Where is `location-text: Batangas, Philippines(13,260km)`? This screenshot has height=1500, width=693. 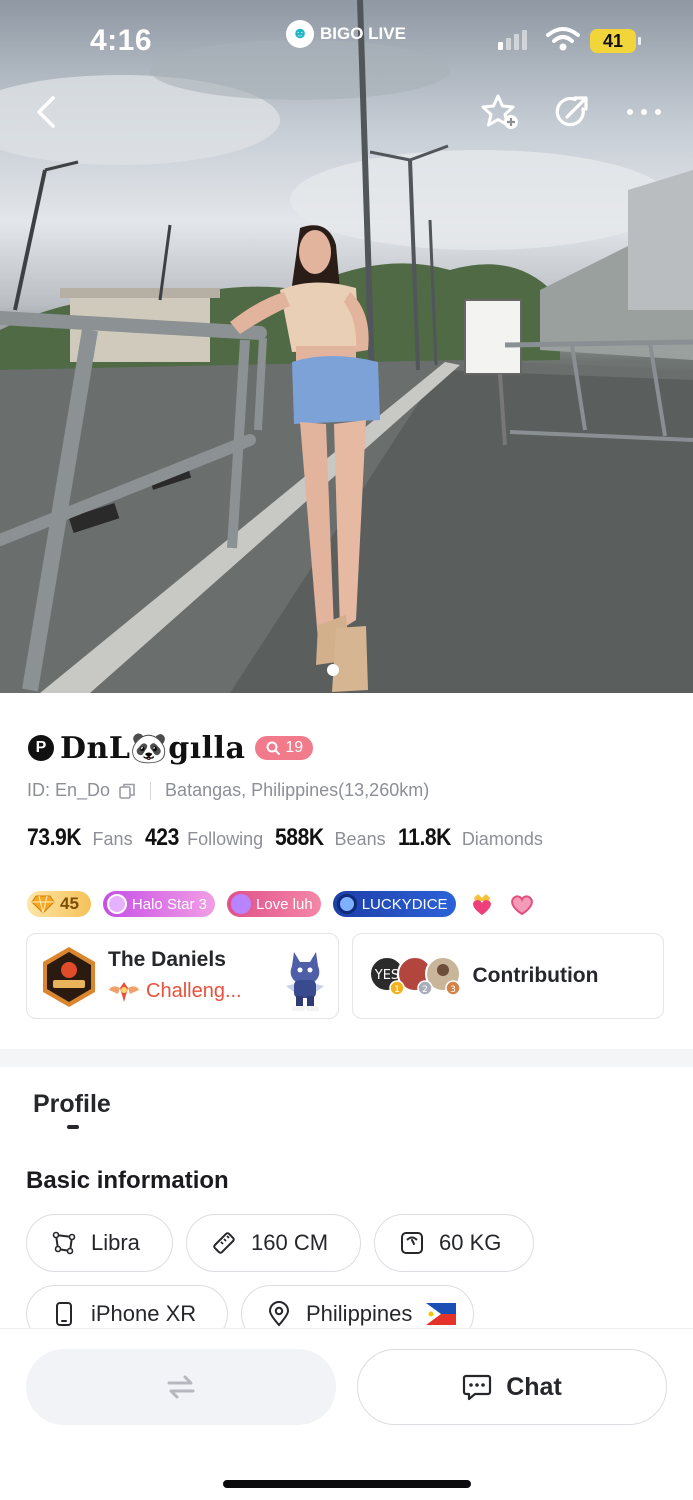 location-text: Batangas, Philippines(13,260km) is located at coordinates (297, 790).